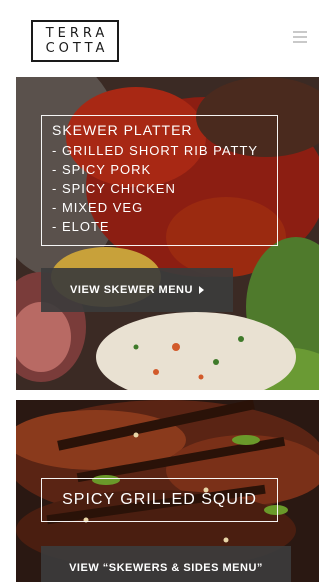 The image size is (320, 582). What do you see at coordinates (81, 226) in the screenshot?
I see `platter-item: - ELOTE` at bounding box center [81, 226].